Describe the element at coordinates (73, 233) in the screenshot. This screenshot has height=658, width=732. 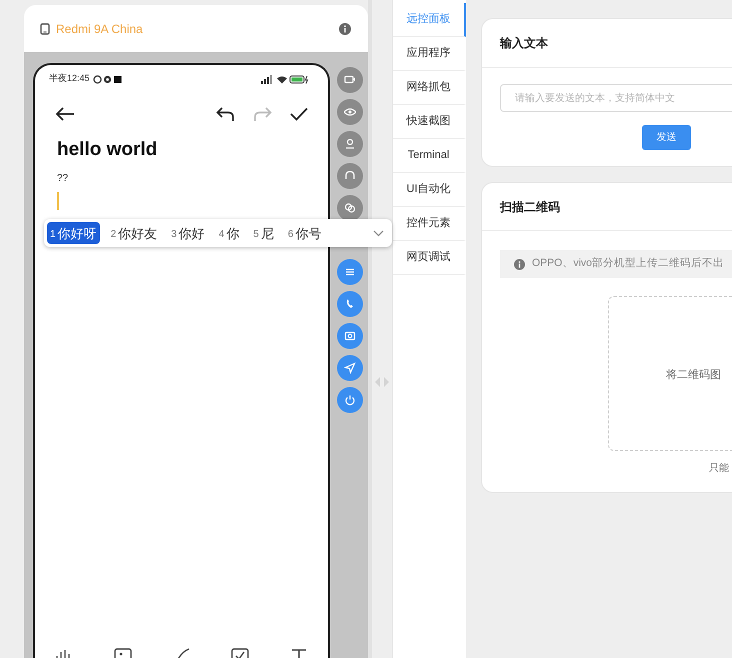
I see `candidate-word: 1 你好呀` at that location.